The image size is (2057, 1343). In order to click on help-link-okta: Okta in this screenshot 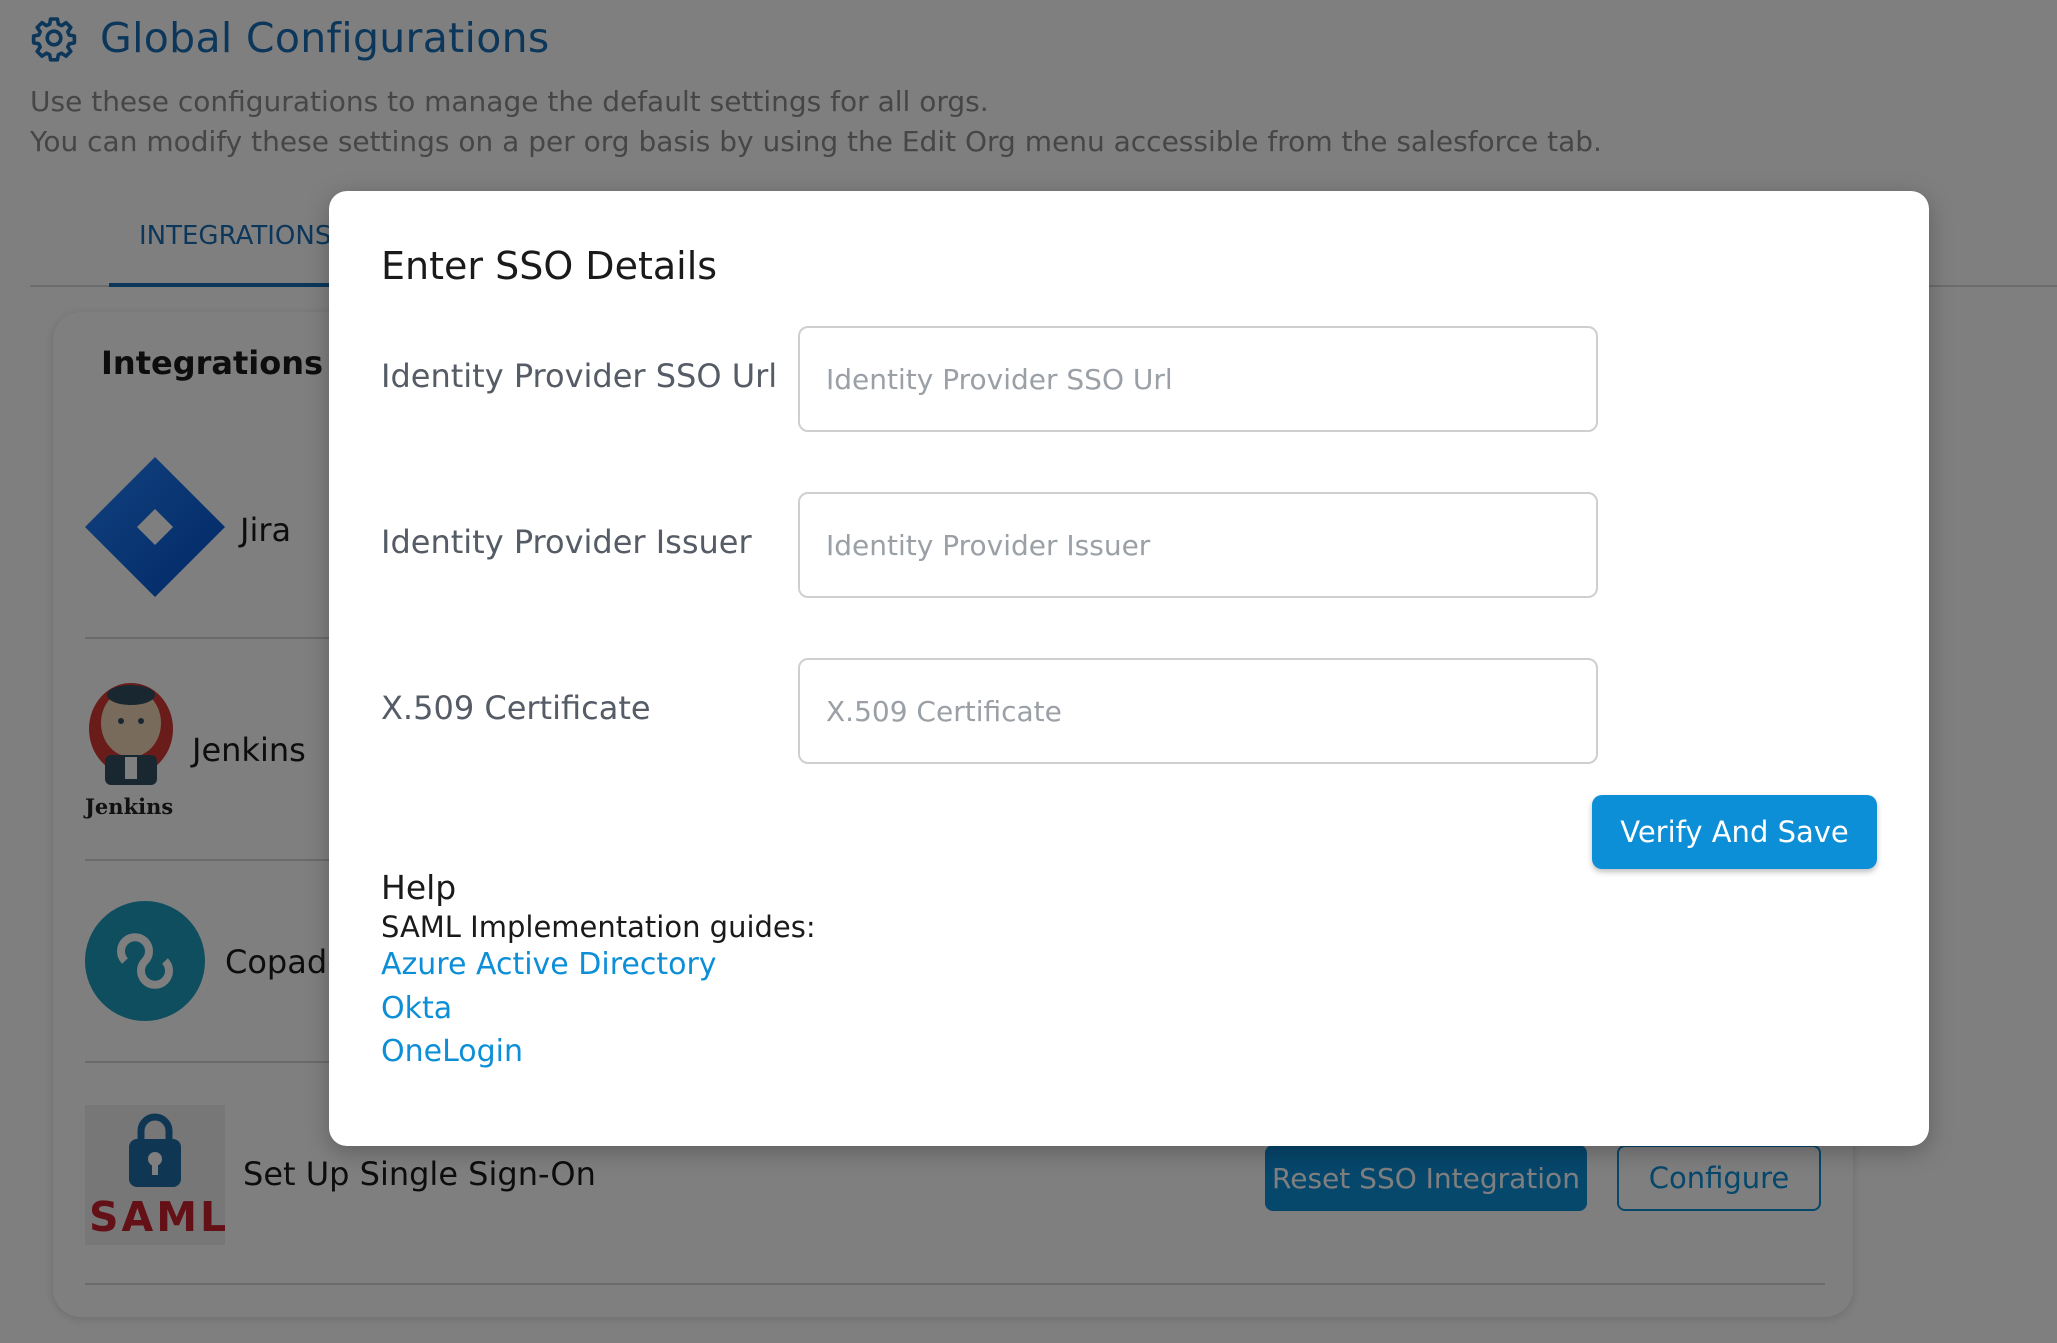, I will do `click(416, 1008)`.